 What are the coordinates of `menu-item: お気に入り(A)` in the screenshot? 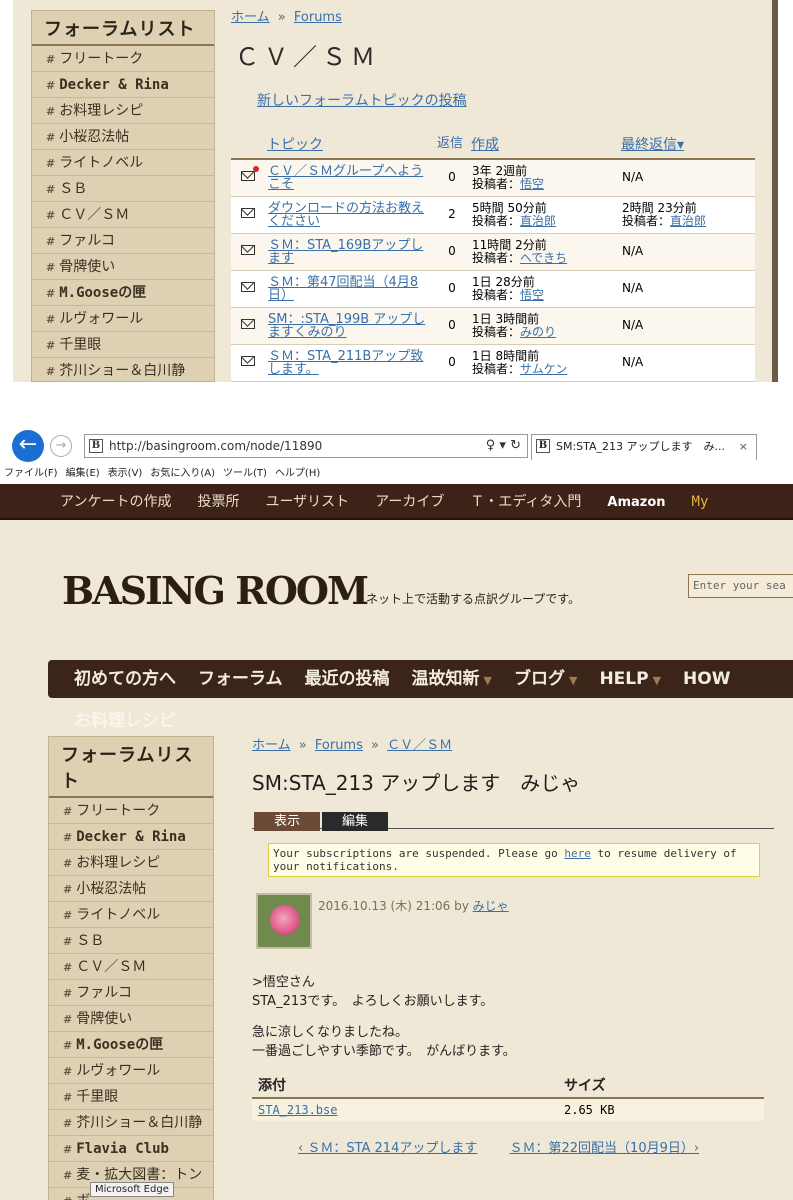 It's located at (182, 473).